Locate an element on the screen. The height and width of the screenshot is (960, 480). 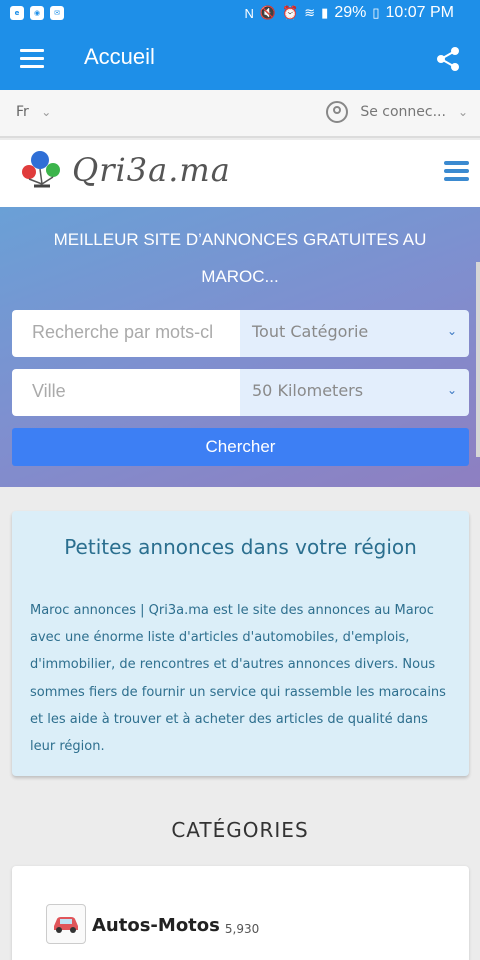
status-bar: e ◉ ✉ N 🔇 ⏰ ≋ ▮ 29% ▯ 10:07 PM is located at coordinates (240, 14).